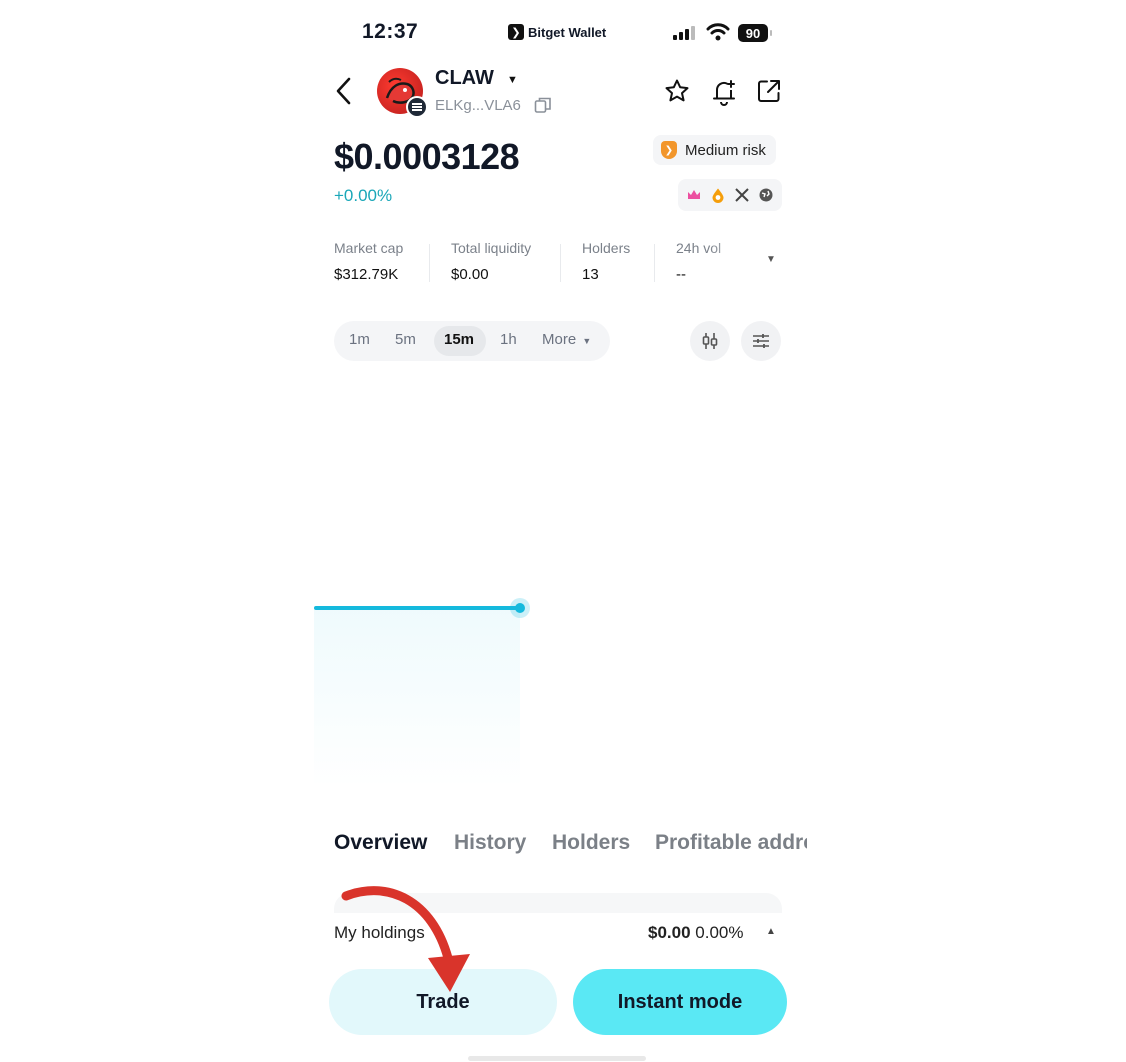  What do you see at coordinates (587, 341) in the screenshot?
I see `chevron-down-icon: ▼` at bounding box center [587, 341].